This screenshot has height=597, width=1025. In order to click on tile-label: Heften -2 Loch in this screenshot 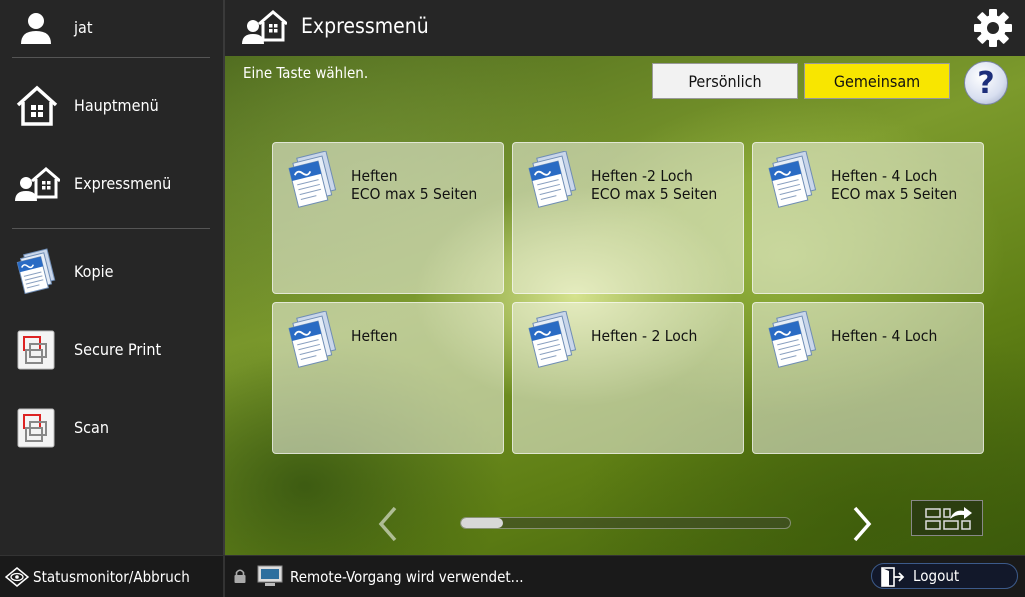, I will do `click(642, 176)`.